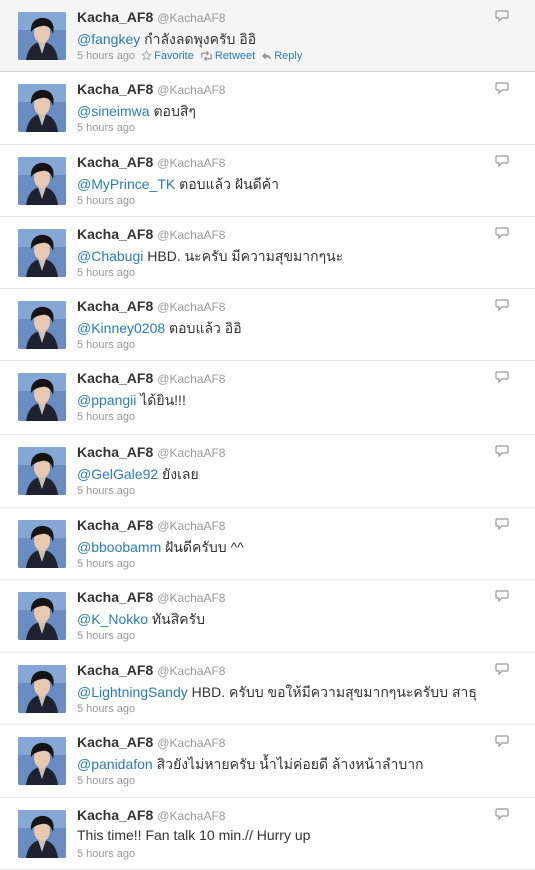  I want to click on favorite-label: Favorite, so click(174, 56).